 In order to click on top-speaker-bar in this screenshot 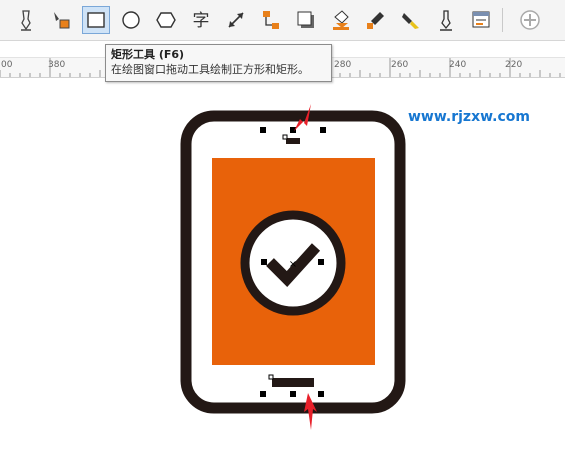, I will do `click(293, 141)`.